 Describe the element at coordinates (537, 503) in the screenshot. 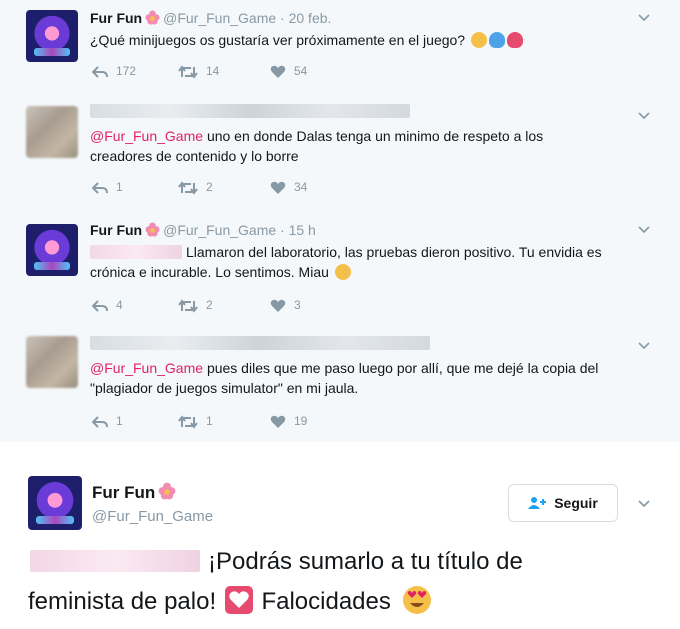

I see `add-person-icon` at that location.